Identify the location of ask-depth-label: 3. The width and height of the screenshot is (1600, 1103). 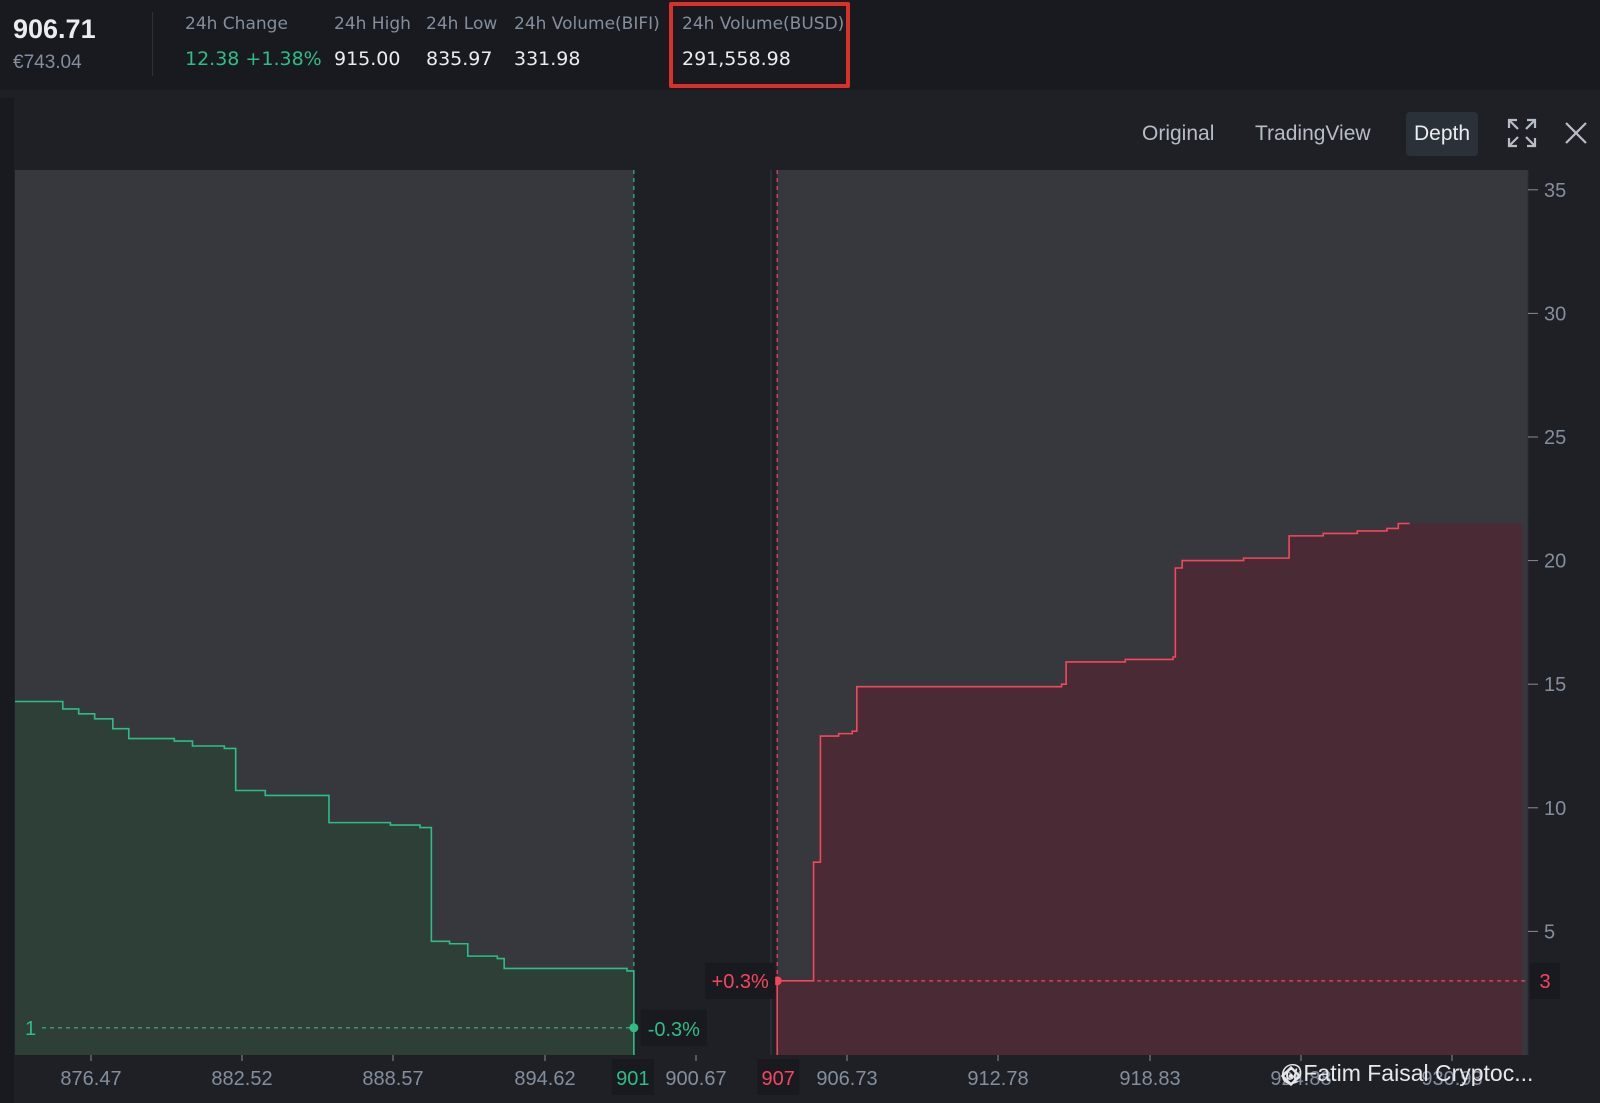
(1544, 982).